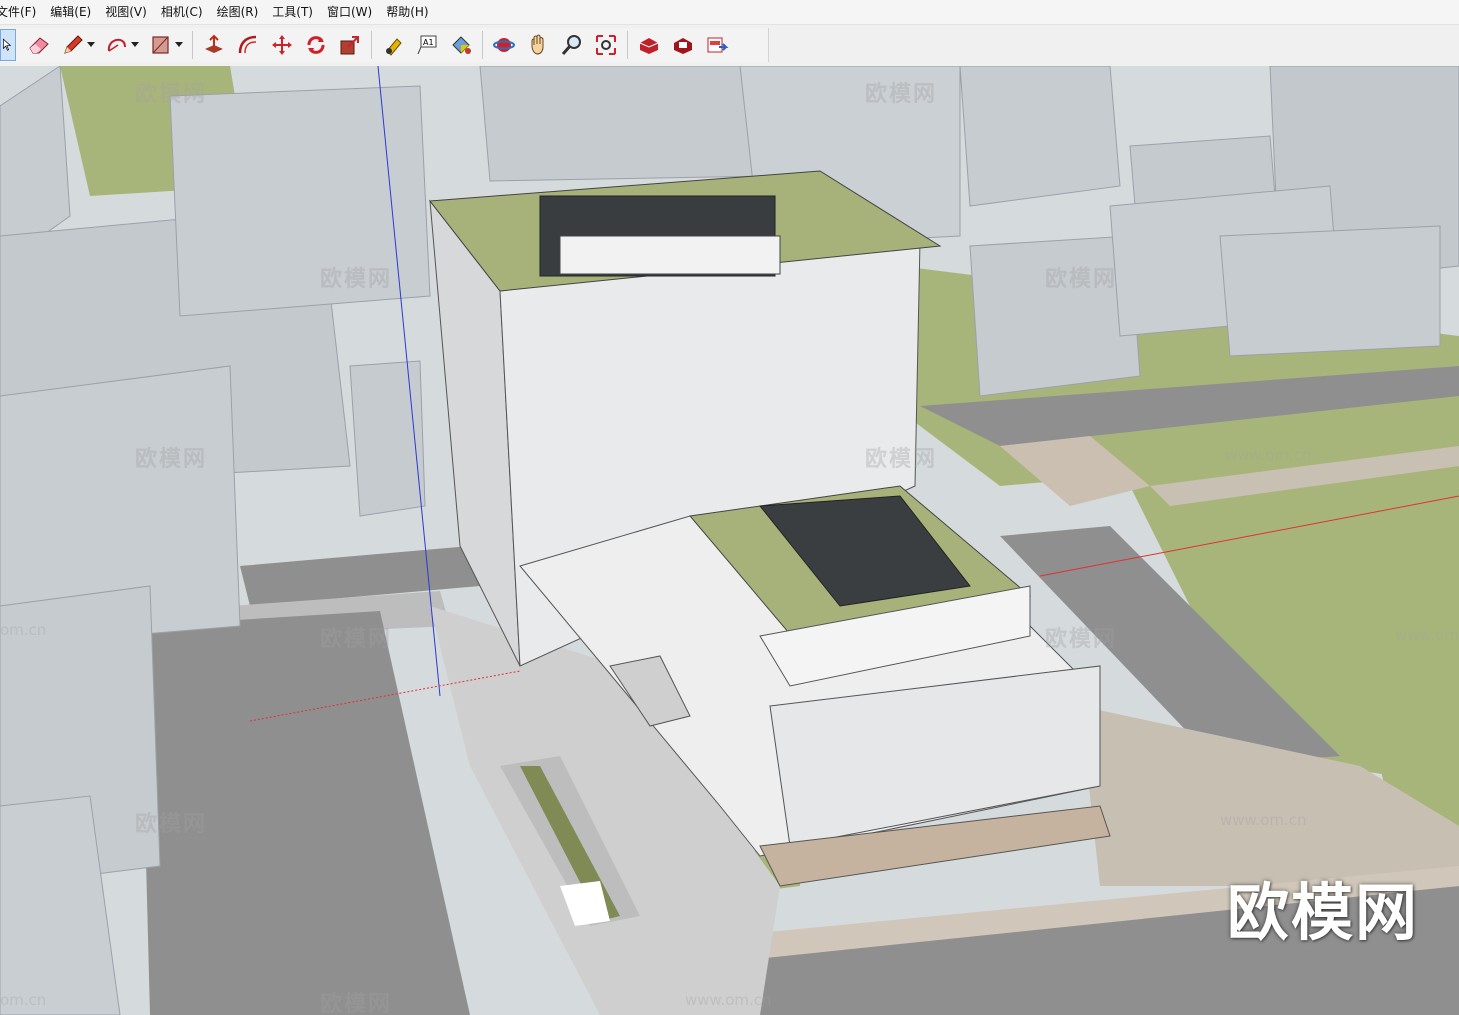 This screenshot has width=1459, height=1015. I want to click on pan-tool-button, so click(538, 45).